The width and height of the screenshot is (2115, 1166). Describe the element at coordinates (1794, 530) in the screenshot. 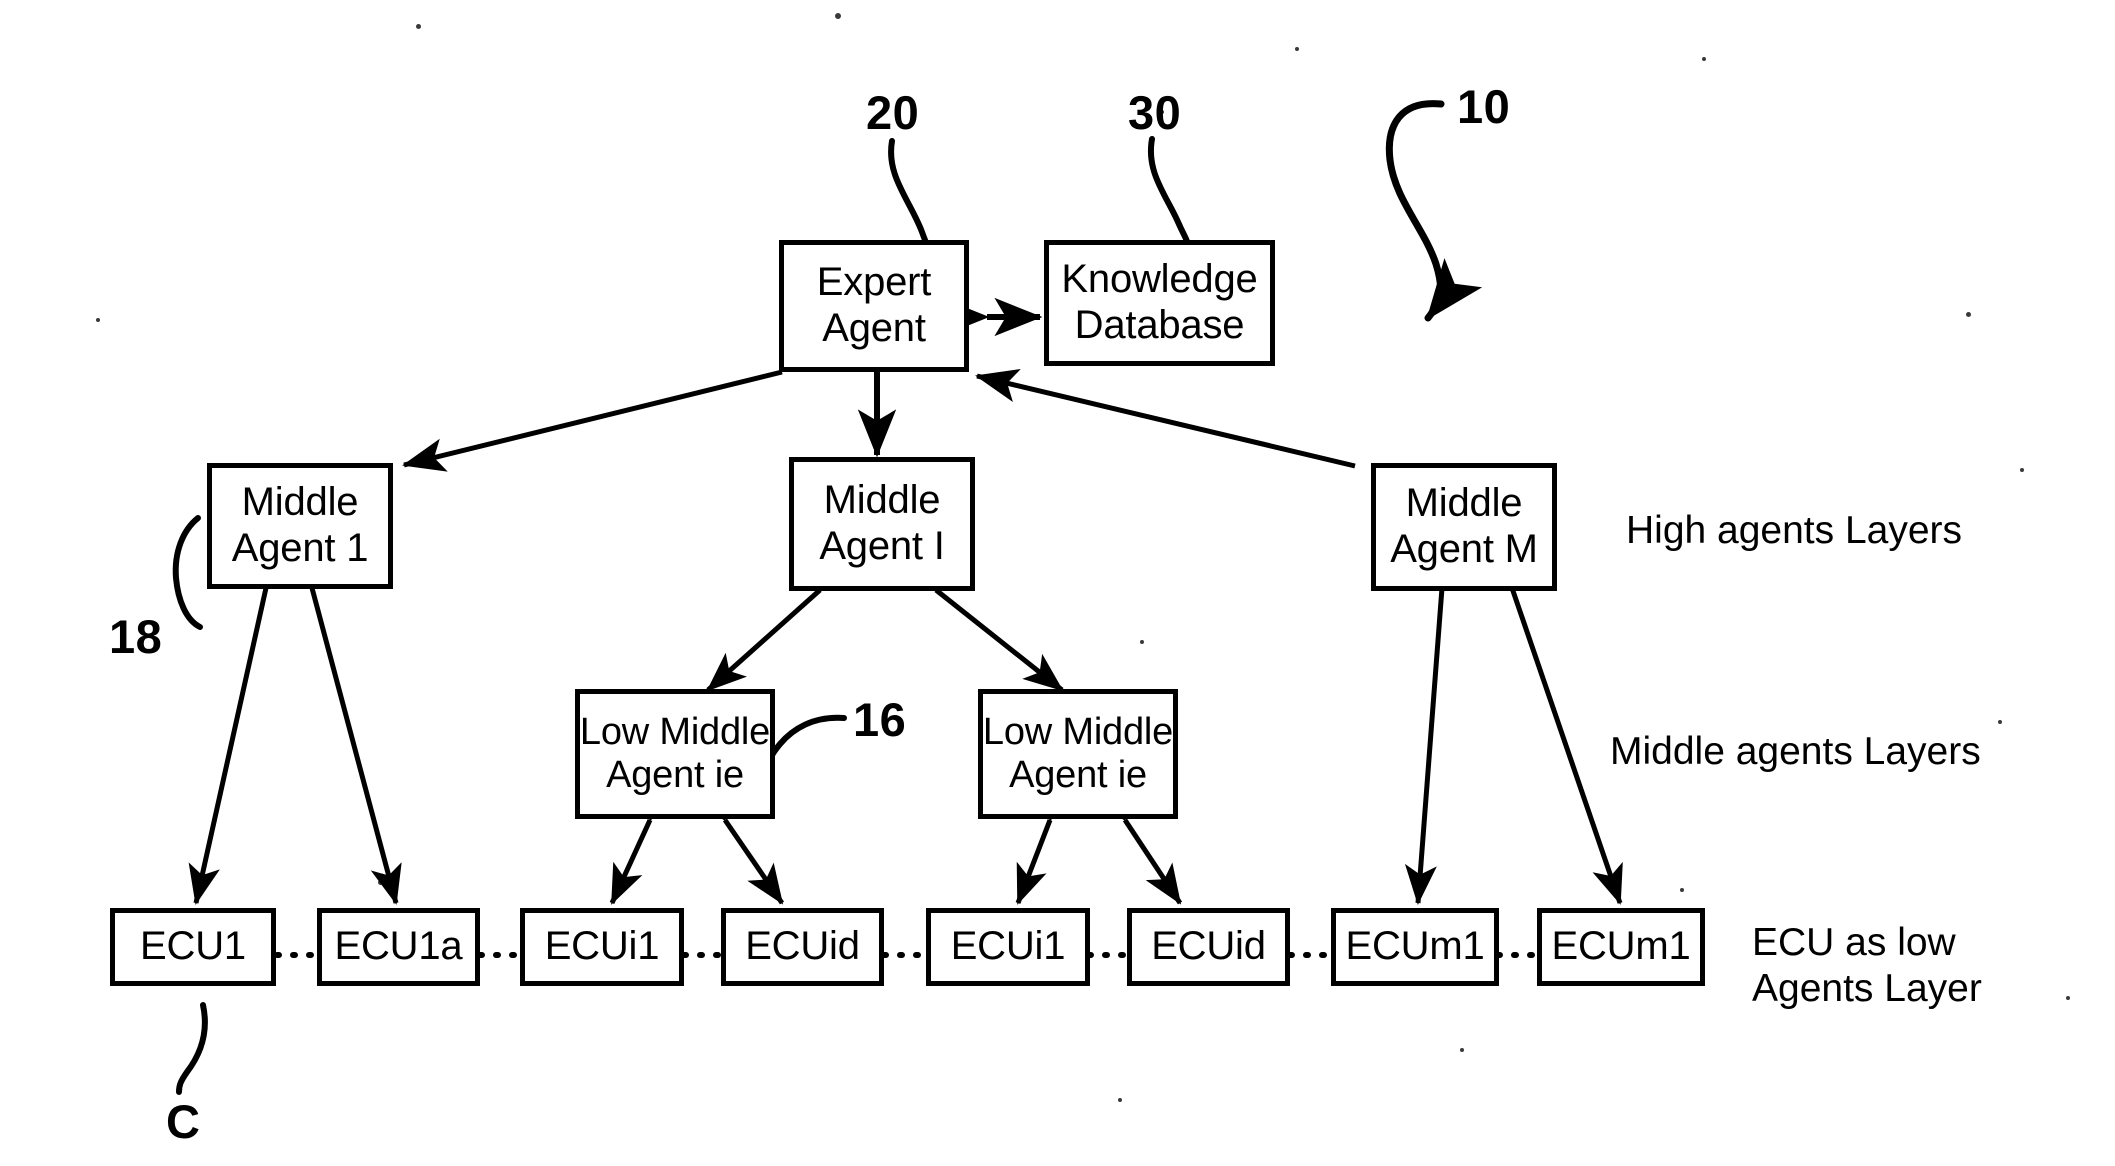

I see `layer-label-high: High agents Layers` at that location.